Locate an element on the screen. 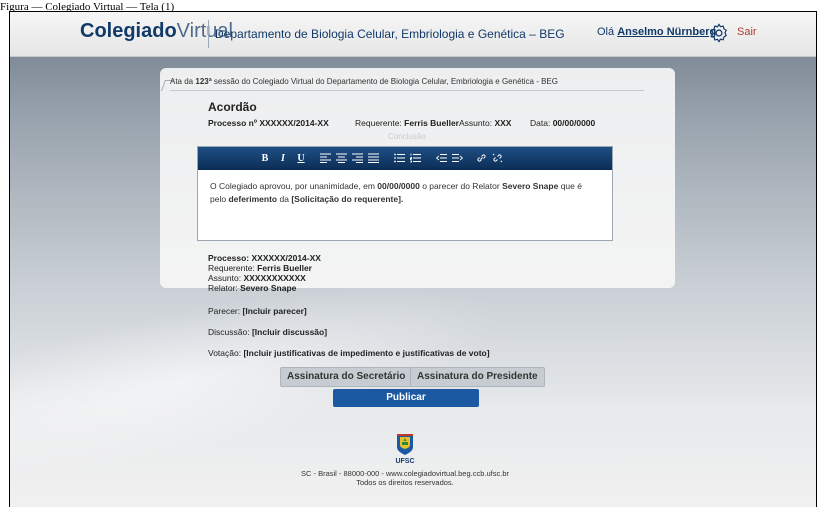 This screenshot has height=507, width=819. meta-data: Data: 00/00/0000 is located at coordinates (562, 123).